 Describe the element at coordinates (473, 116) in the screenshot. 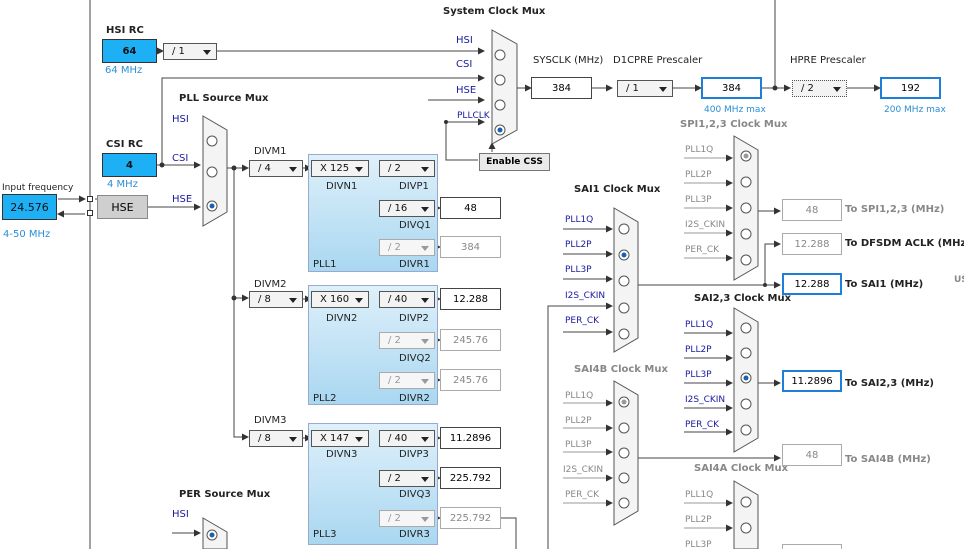

I see `sysmux-input-pllclk: PLLCLK` at that location.